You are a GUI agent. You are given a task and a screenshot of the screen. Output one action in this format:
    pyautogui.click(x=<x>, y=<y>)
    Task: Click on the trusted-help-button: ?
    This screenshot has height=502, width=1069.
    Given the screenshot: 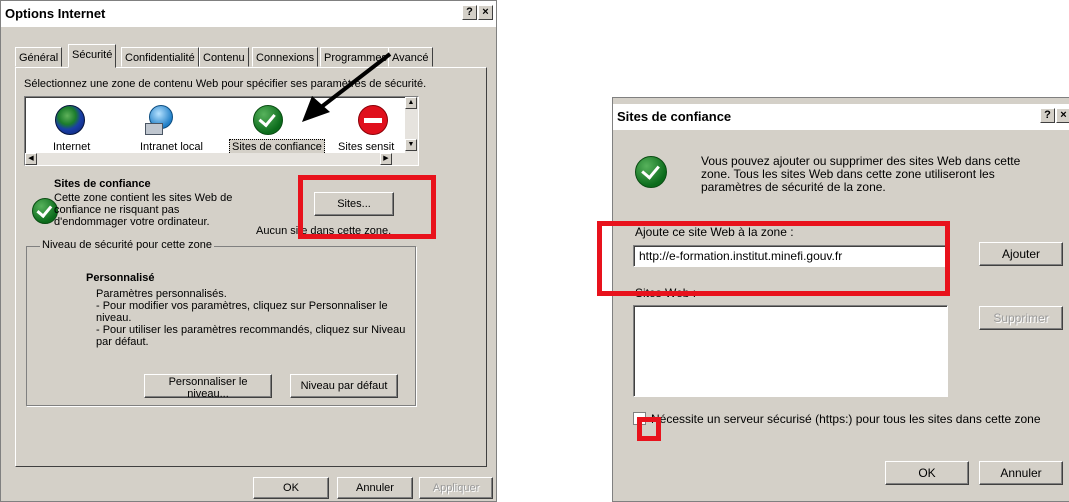 What is the action you would take?
    pyautogui.click(x=1047, y=115)
    